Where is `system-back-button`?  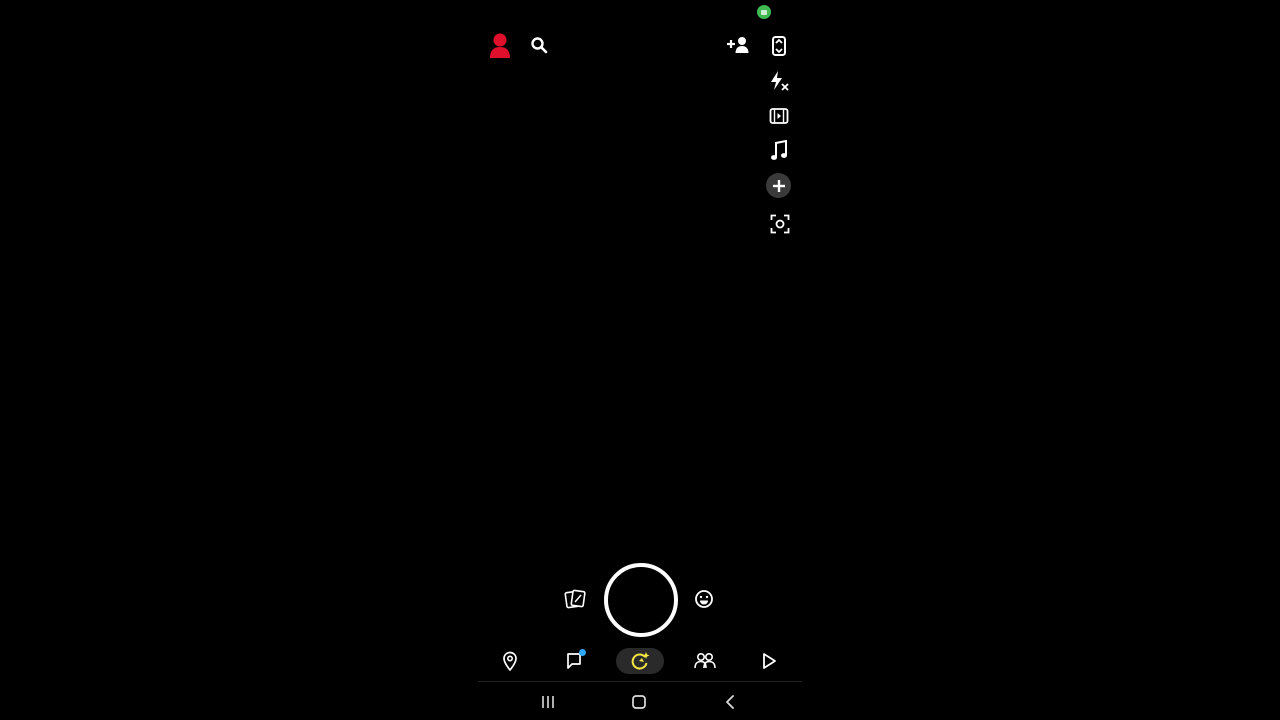
system-back-button is located at coordinates (730, 702).